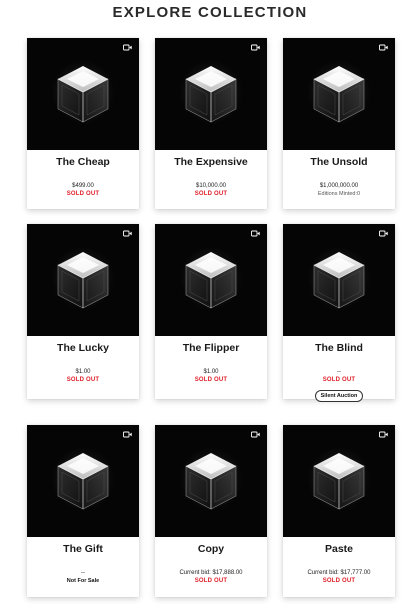 This screenshot has width=420, height=604. Describe the element at coordinates (211, 573) in the screenshot. I see `current-bid-label: Current bid: $17,888.00` at that location.